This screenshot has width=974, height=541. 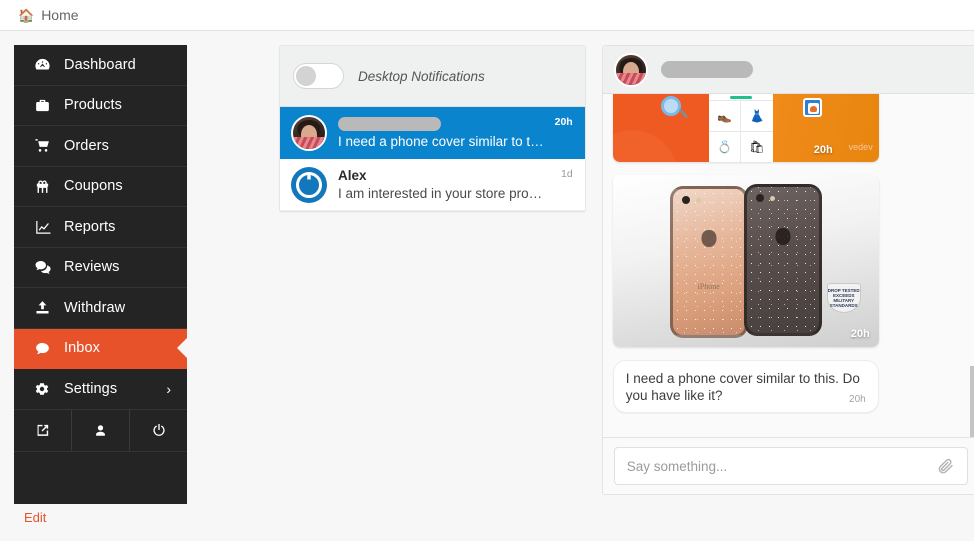 I want to click on message-input, so click(x=781, y=466).